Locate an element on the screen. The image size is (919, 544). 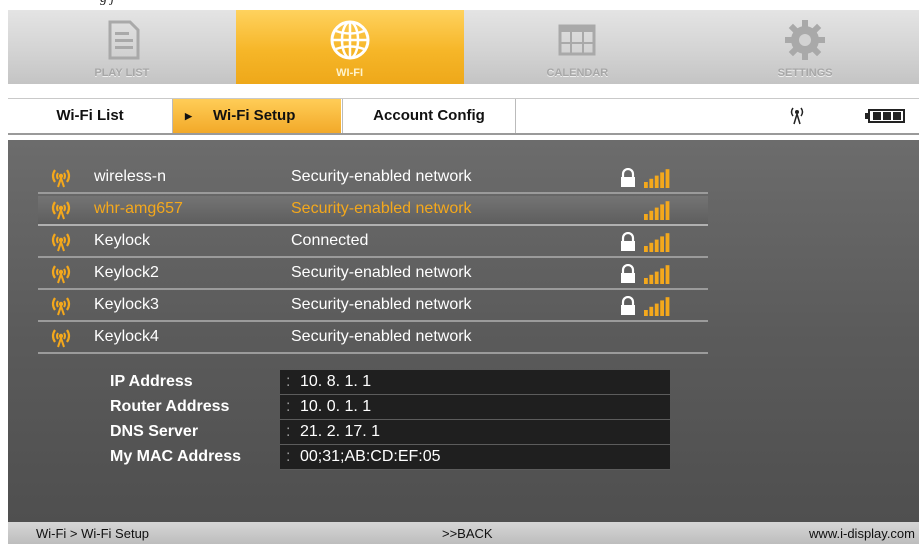
nav-settings: SETTINGS is located at coordinates (805, 47).